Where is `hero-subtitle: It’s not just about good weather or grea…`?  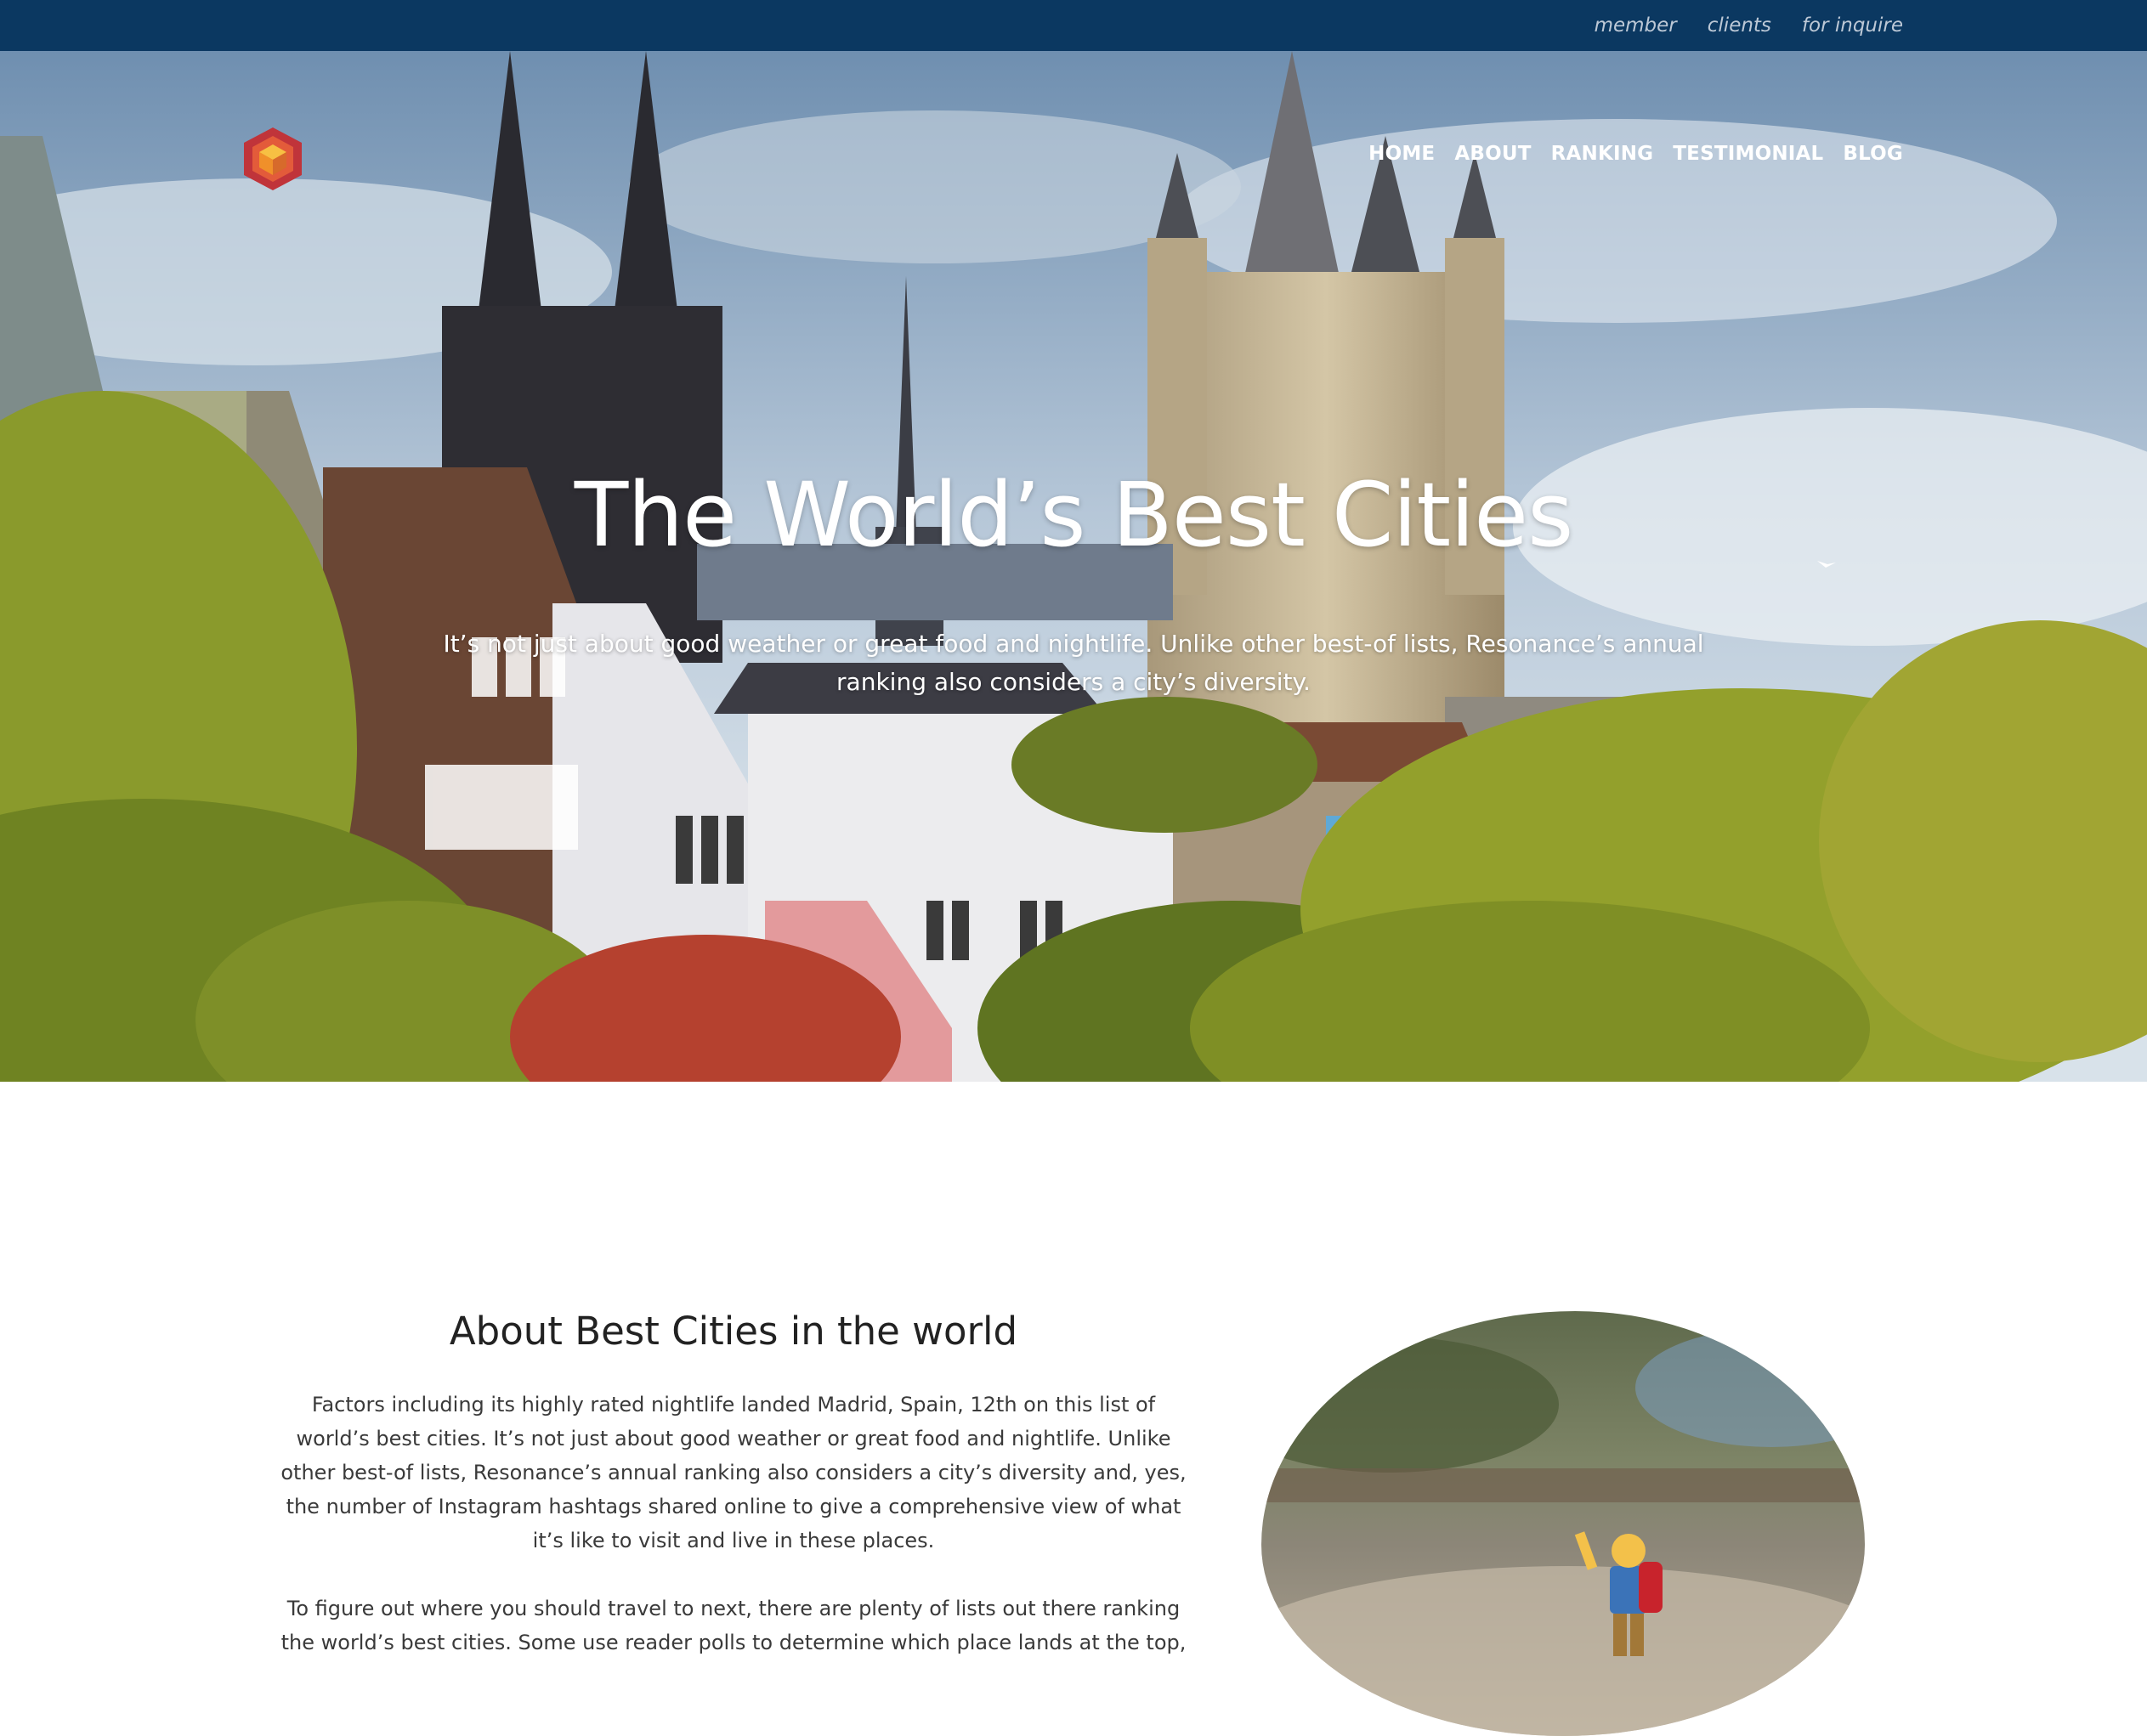
hero-subtitle: It’s not just about good weather or grea… is located at coordinates (1073, 663).